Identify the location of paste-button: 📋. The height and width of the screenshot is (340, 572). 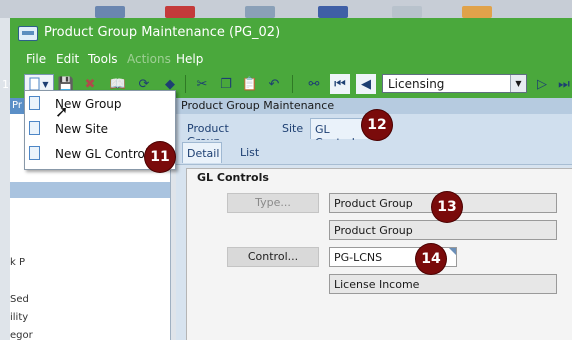
(250, 84).